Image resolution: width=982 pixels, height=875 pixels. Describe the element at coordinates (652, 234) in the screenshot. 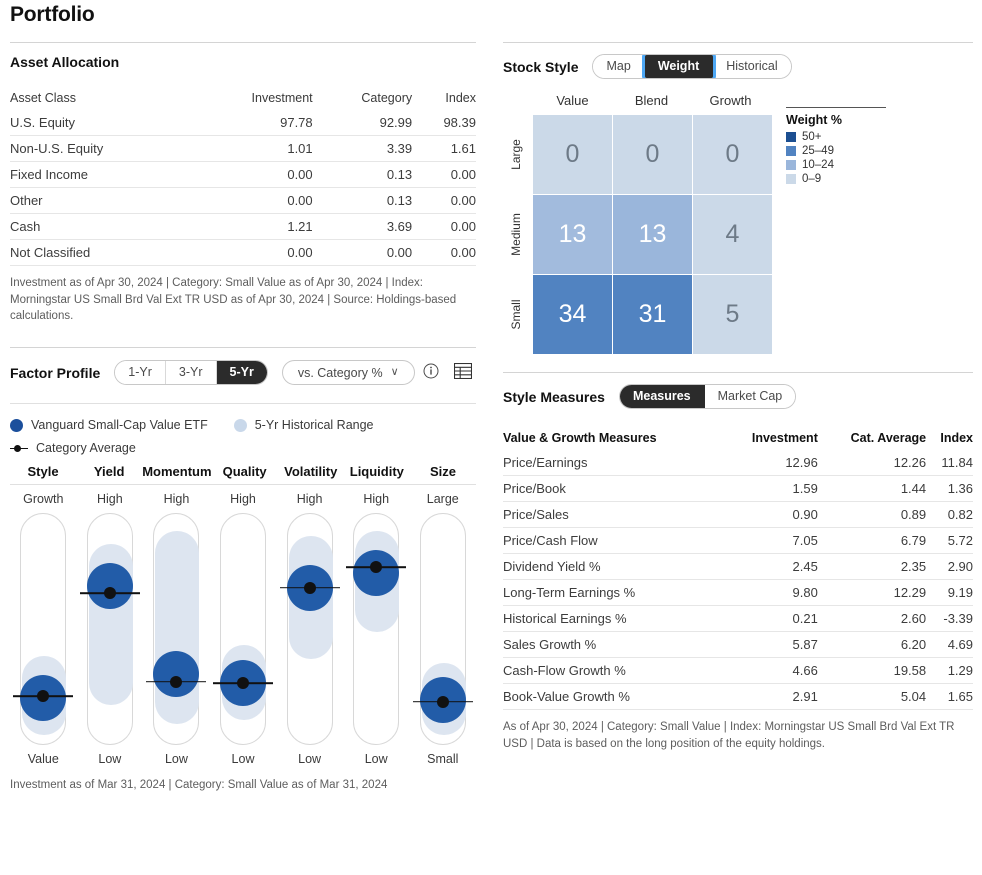

I see `style-cell-medium-blend: 13` at that location.